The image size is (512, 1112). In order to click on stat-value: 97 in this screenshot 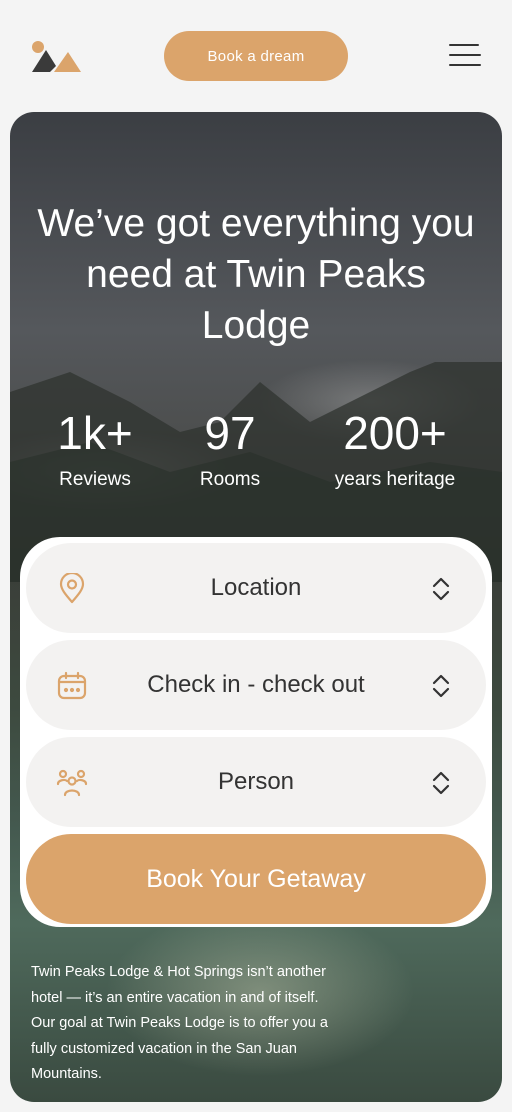, I will do `click(230, 433)`.